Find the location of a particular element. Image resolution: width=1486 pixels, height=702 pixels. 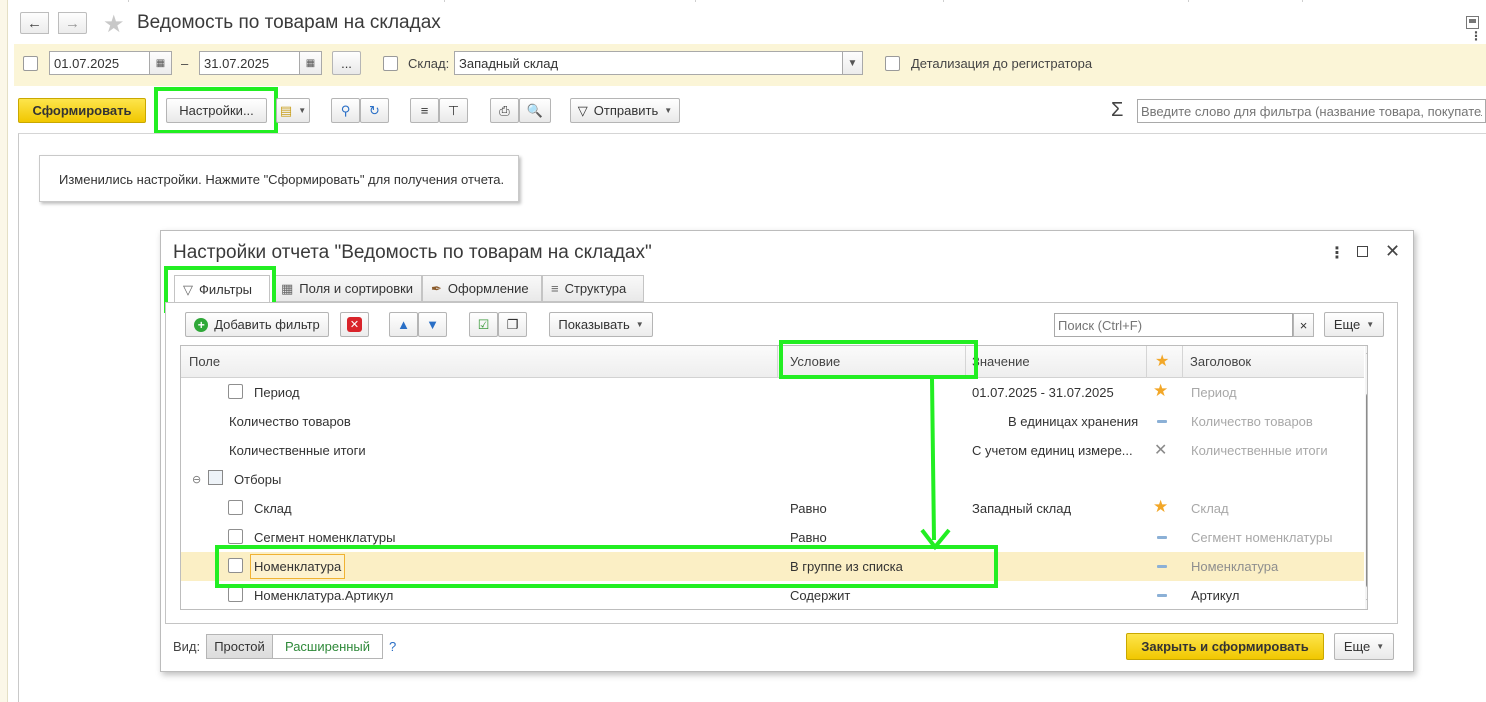

detail-checkbox is located at coordinates (892, 63).